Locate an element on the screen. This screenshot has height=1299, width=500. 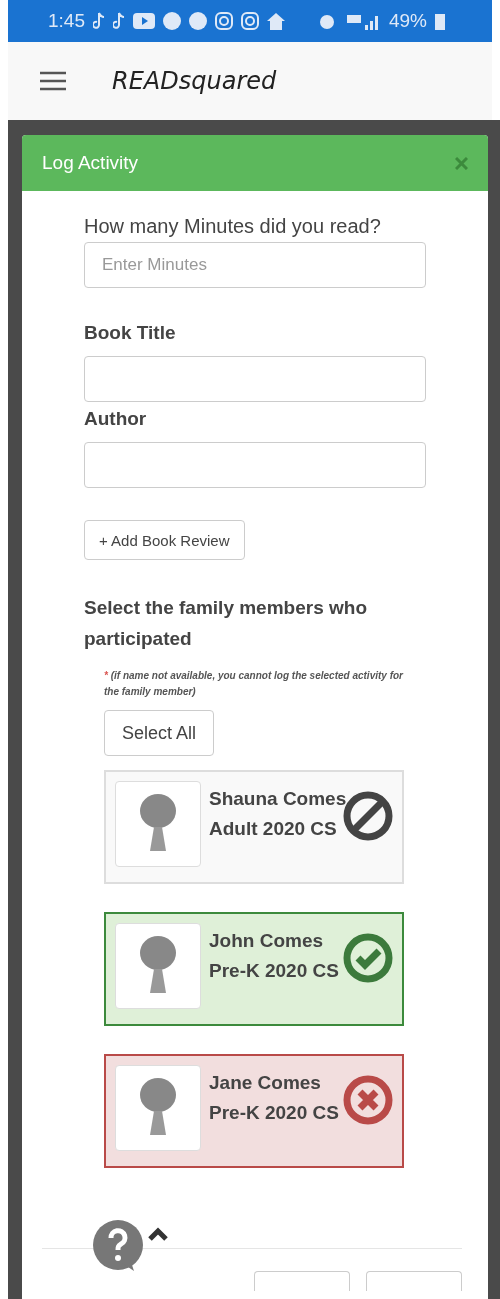
play-icon is located at coordinates (144, 21).